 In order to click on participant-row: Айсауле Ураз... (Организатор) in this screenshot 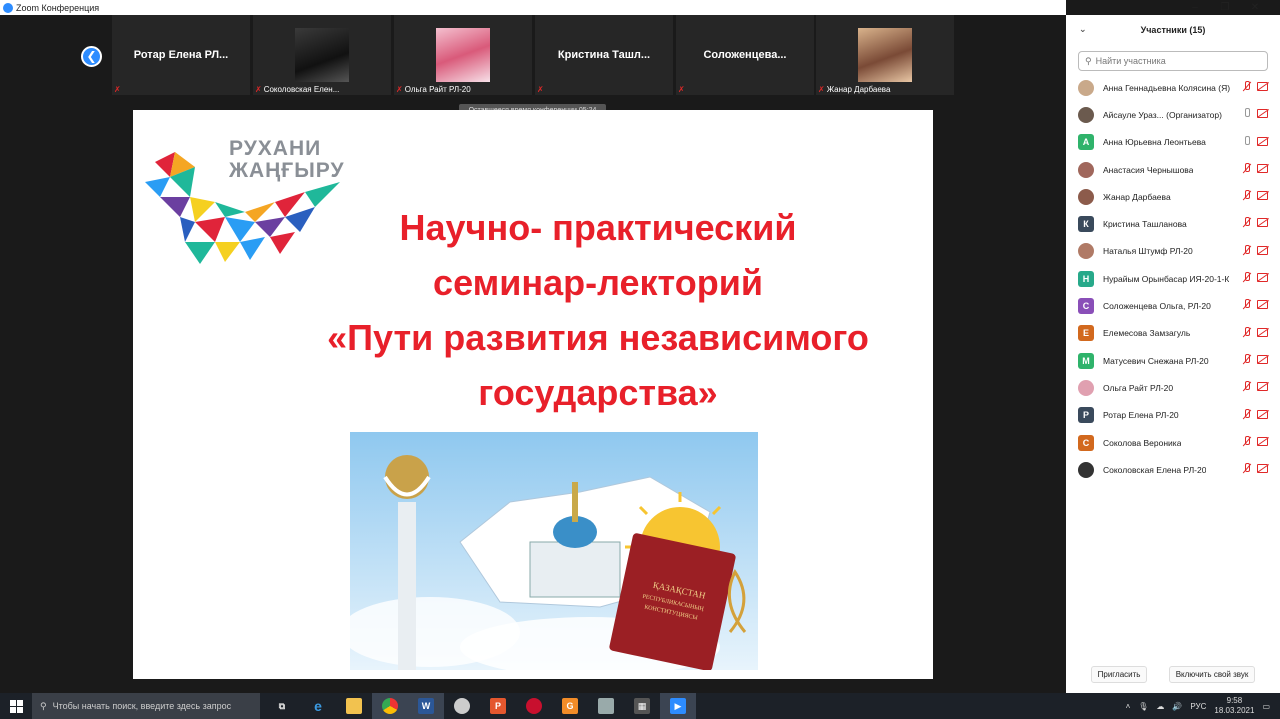, I will do `click(1173, 114)`.